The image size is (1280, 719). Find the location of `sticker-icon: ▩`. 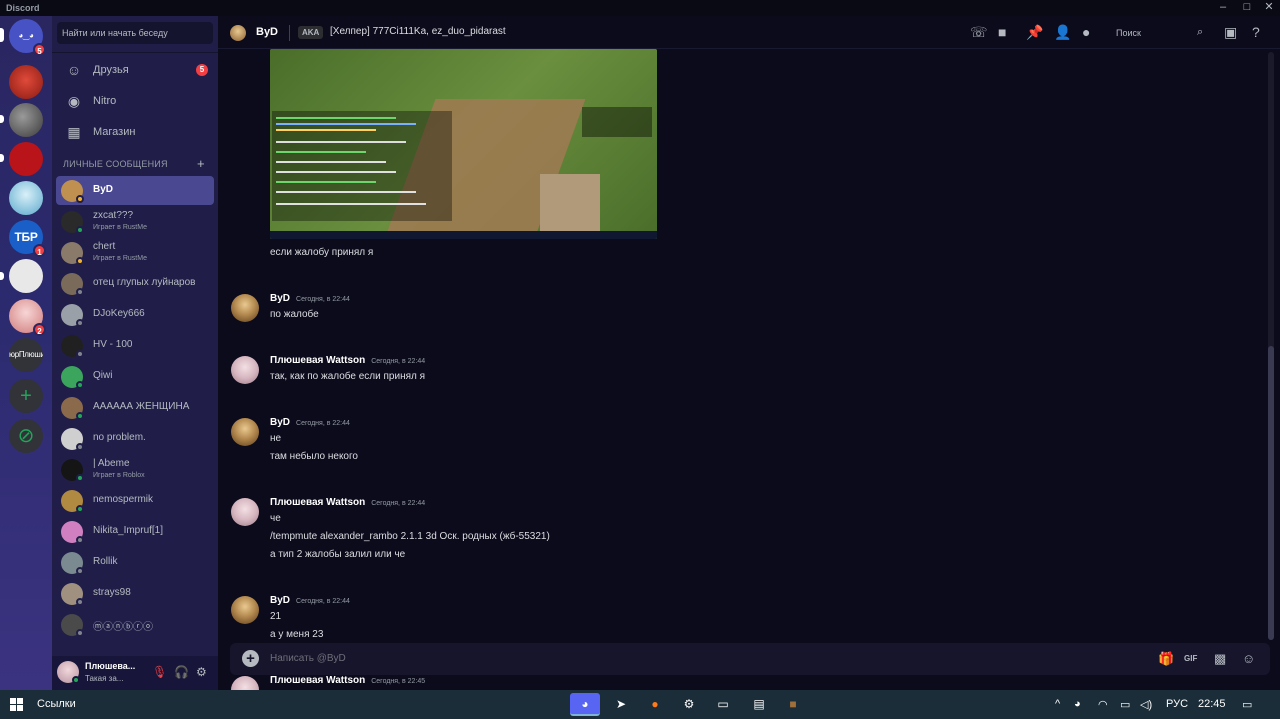

sticker-icon: ▩ is located at coordinates (1220, 659).